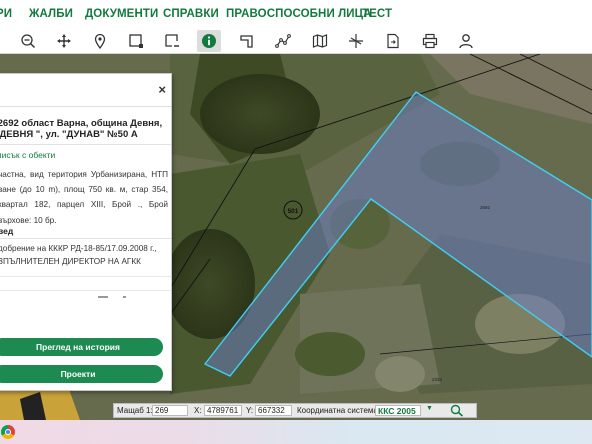  What do you see at coordinates (247, 41) in the screenshot?
I see `measure-area-icon` at bounding box center [247, 41].